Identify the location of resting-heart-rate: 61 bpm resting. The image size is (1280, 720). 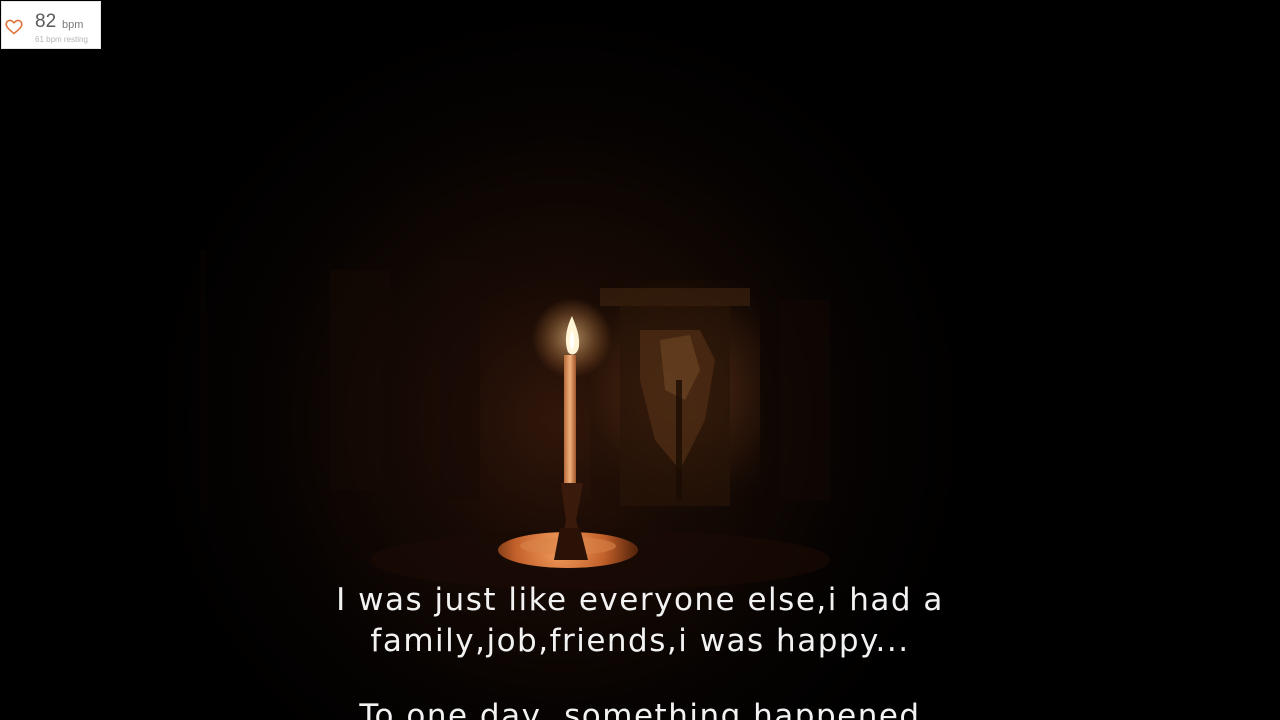
(61, 39).